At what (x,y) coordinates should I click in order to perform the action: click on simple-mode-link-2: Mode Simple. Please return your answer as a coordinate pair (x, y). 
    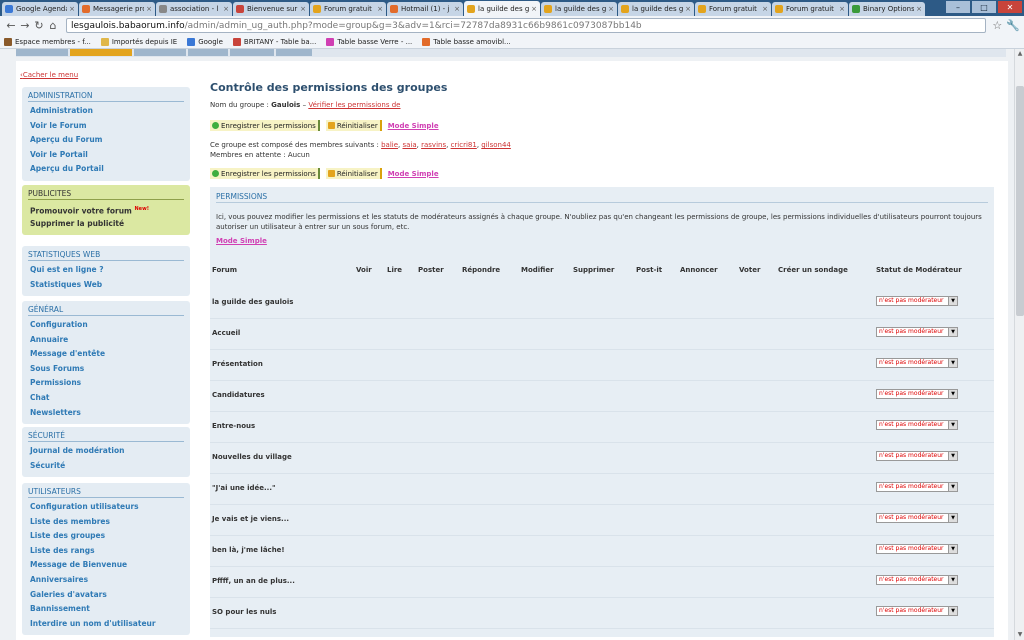
    Looking at the image, I should click on (413, 174).